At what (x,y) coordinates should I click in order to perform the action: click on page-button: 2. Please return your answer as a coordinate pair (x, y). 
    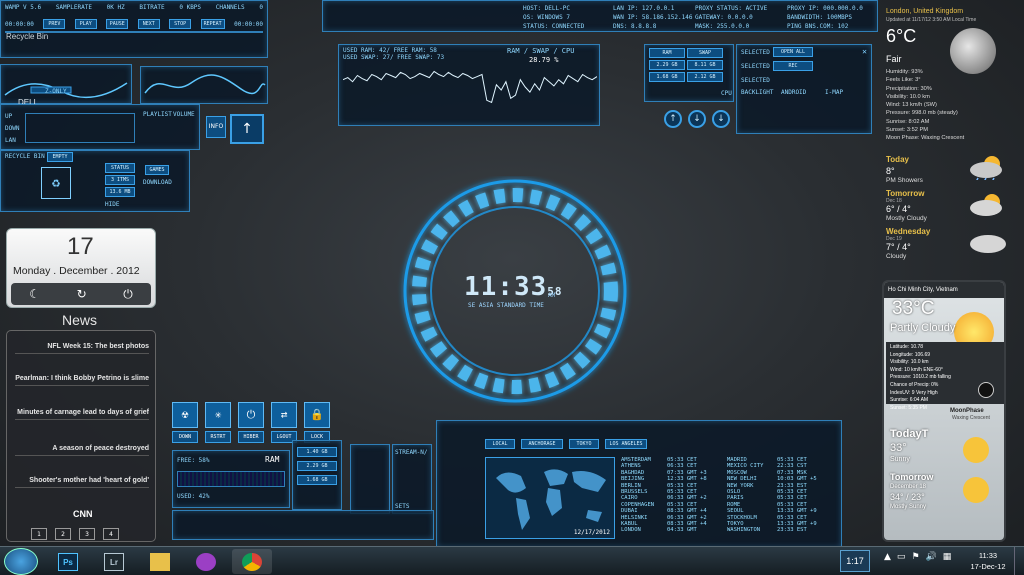
    Looking at the image, I should click on (63, 534).